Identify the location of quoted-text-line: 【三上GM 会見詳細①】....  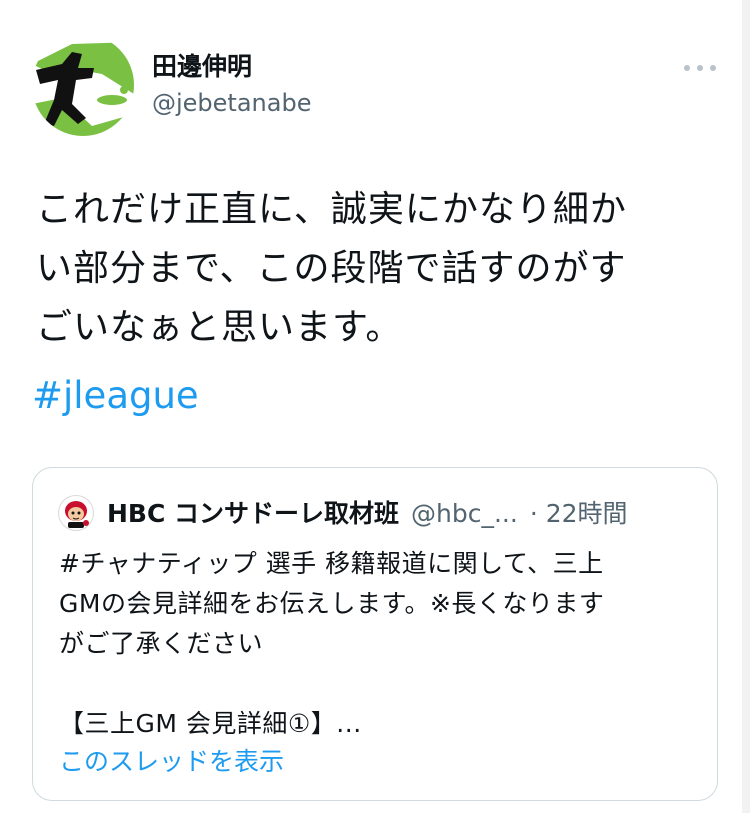
(210, 723).